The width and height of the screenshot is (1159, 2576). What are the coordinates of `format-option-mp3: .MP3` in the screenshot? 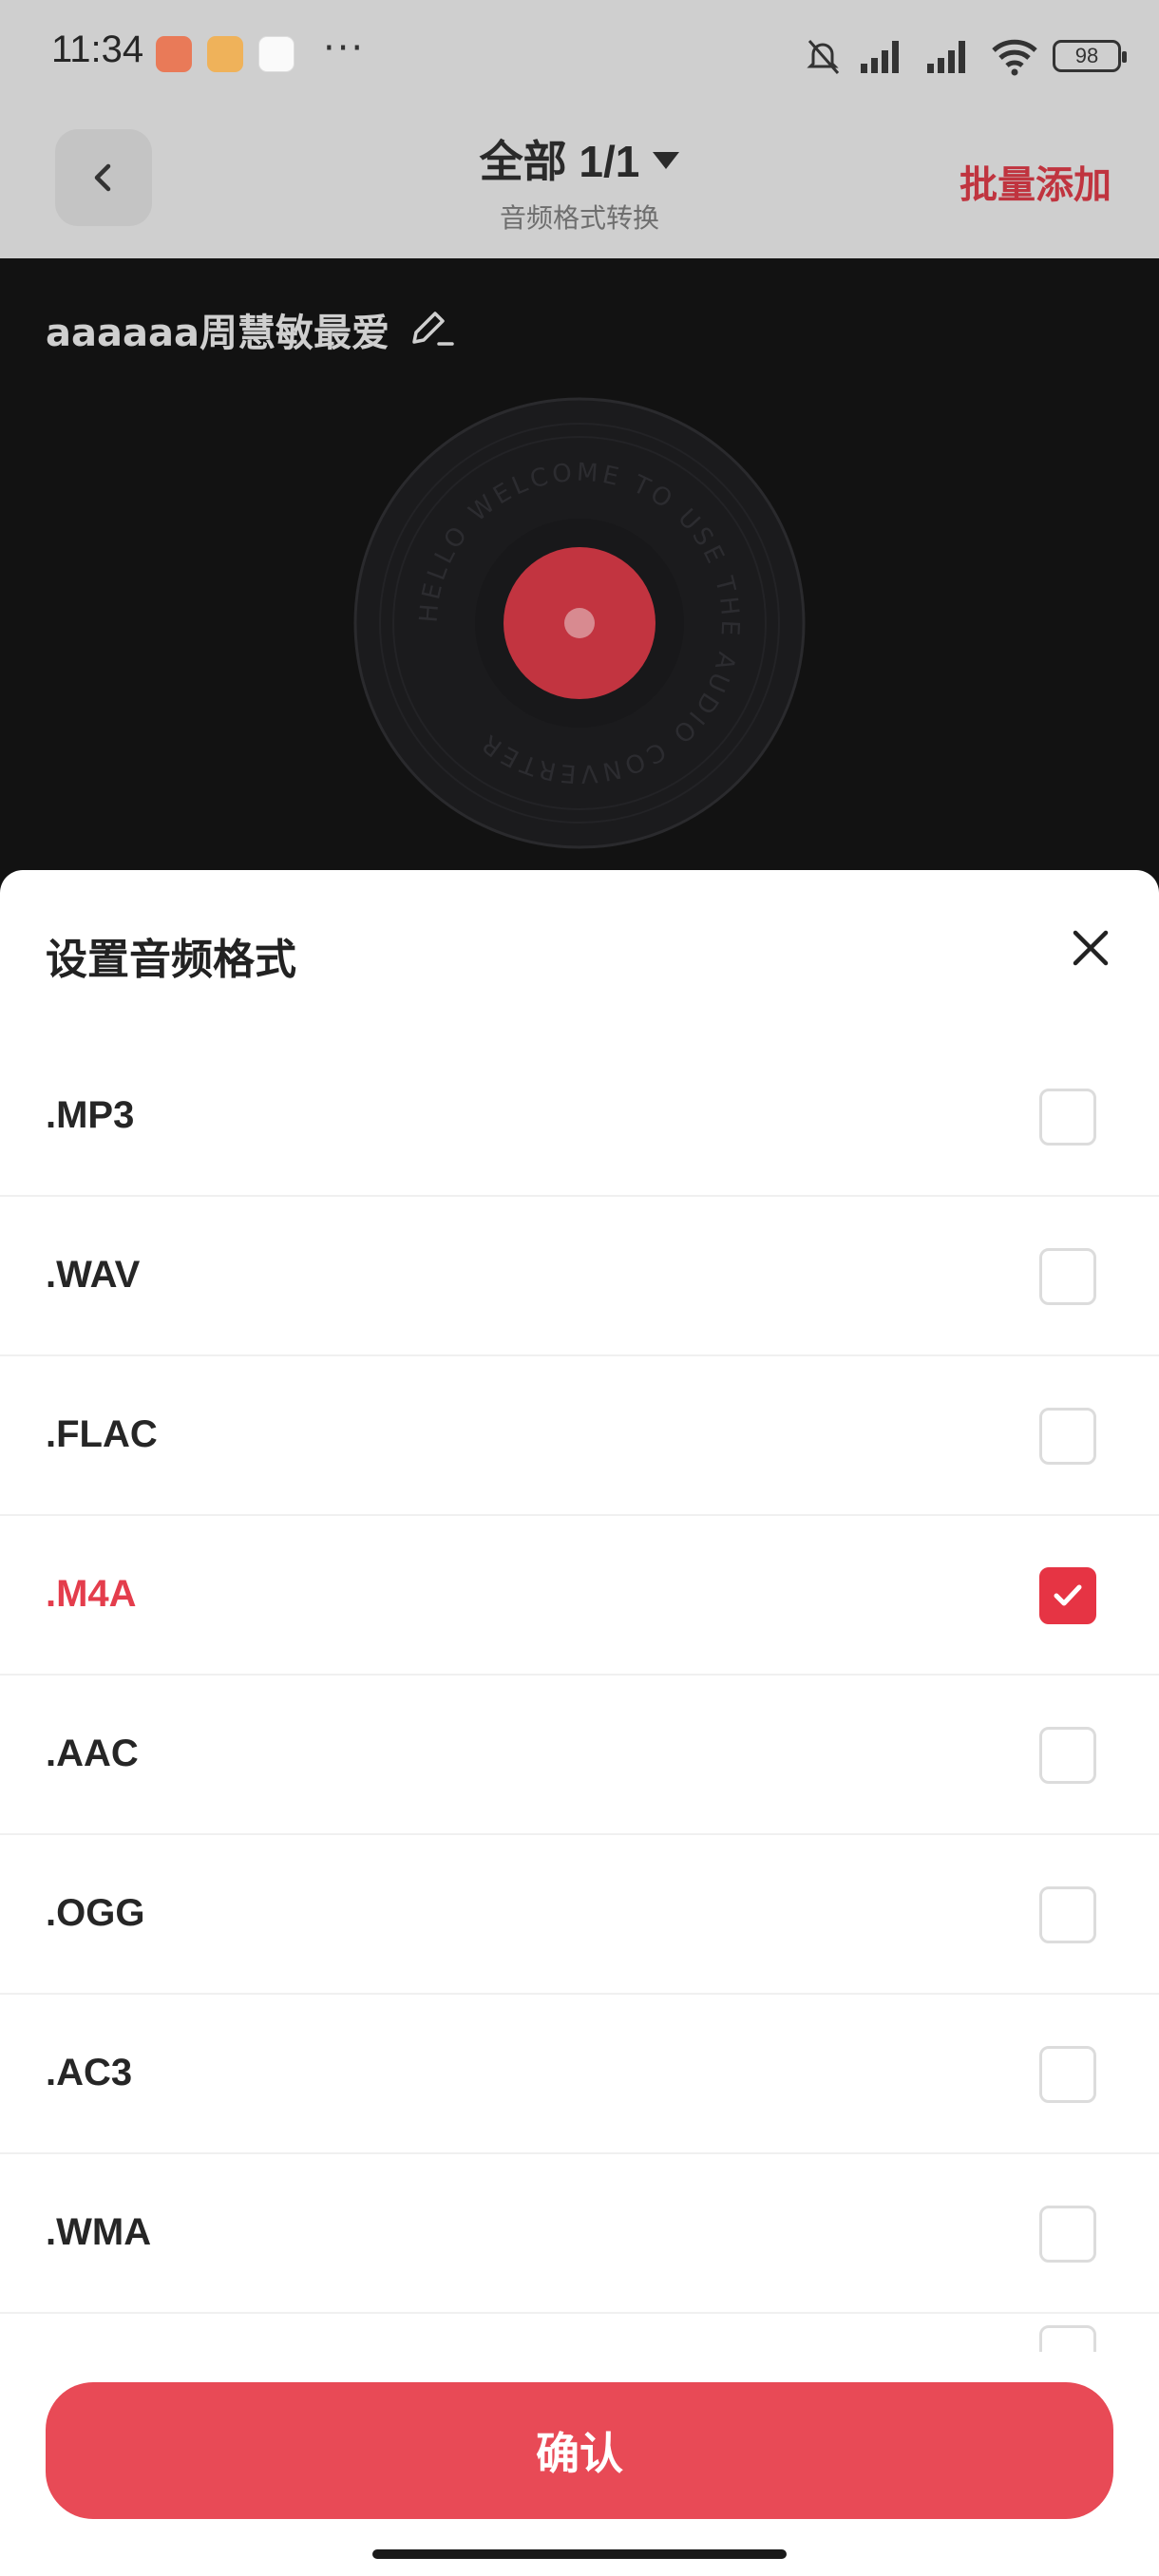 It's located at (579, 1117).